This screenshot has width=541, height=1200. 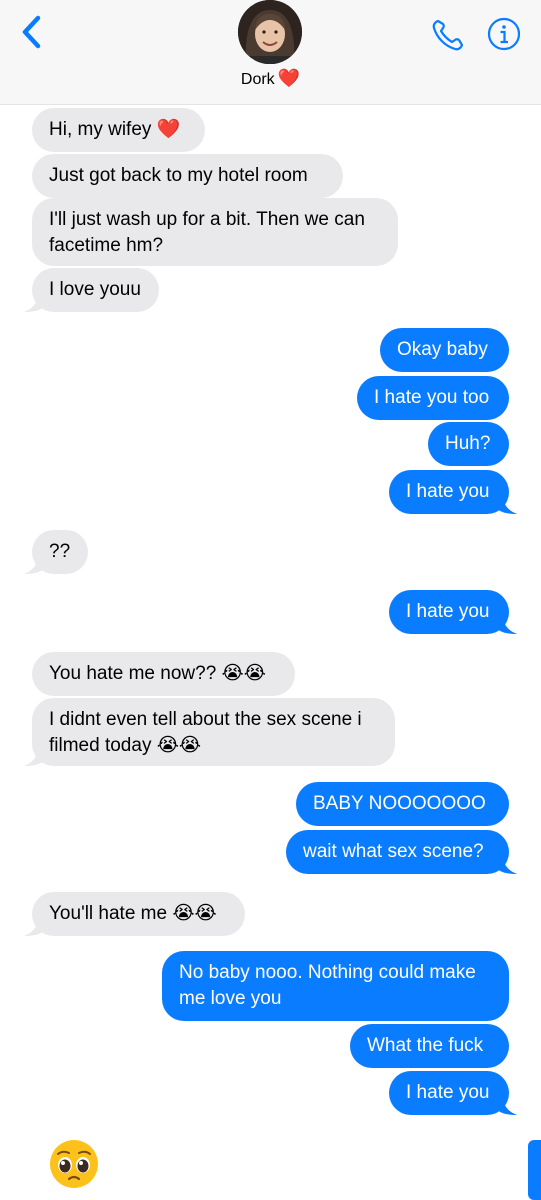 I want to click on outgoing-message: wait what sex scene?, so click(x=397, y=852).